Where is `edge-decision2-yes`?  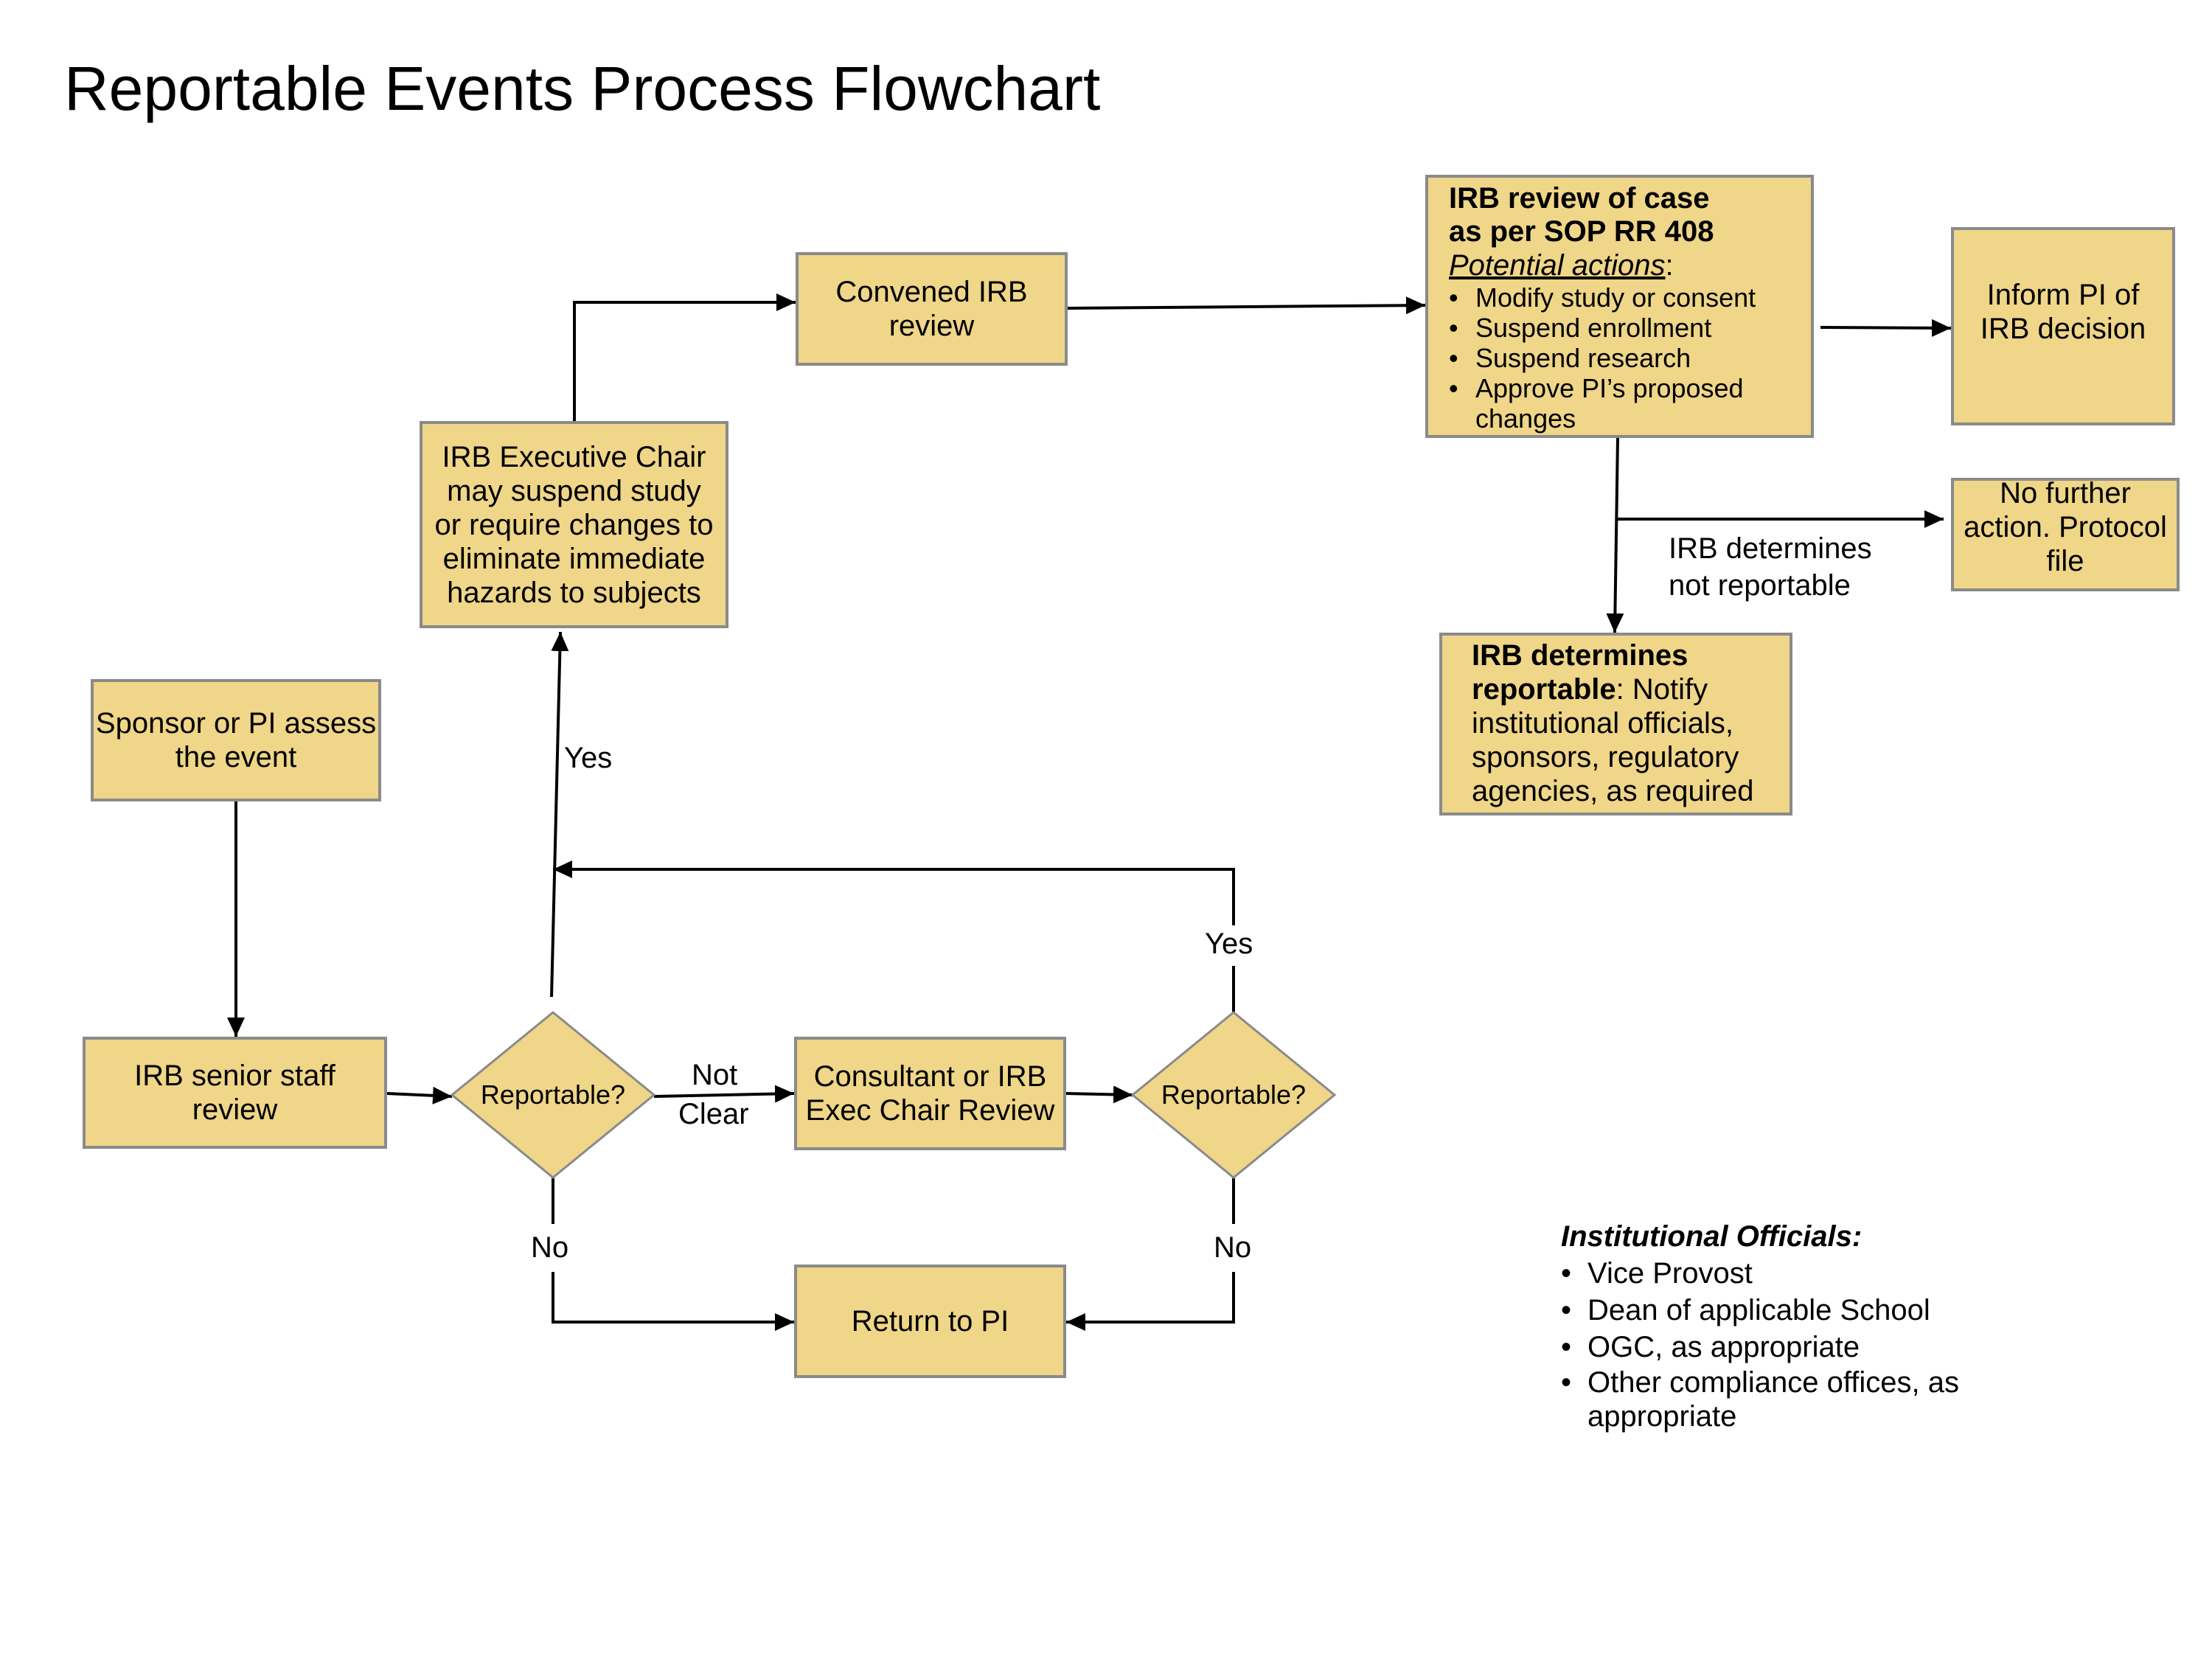 edge-decision2-yes is located at coordinates (894, 940).